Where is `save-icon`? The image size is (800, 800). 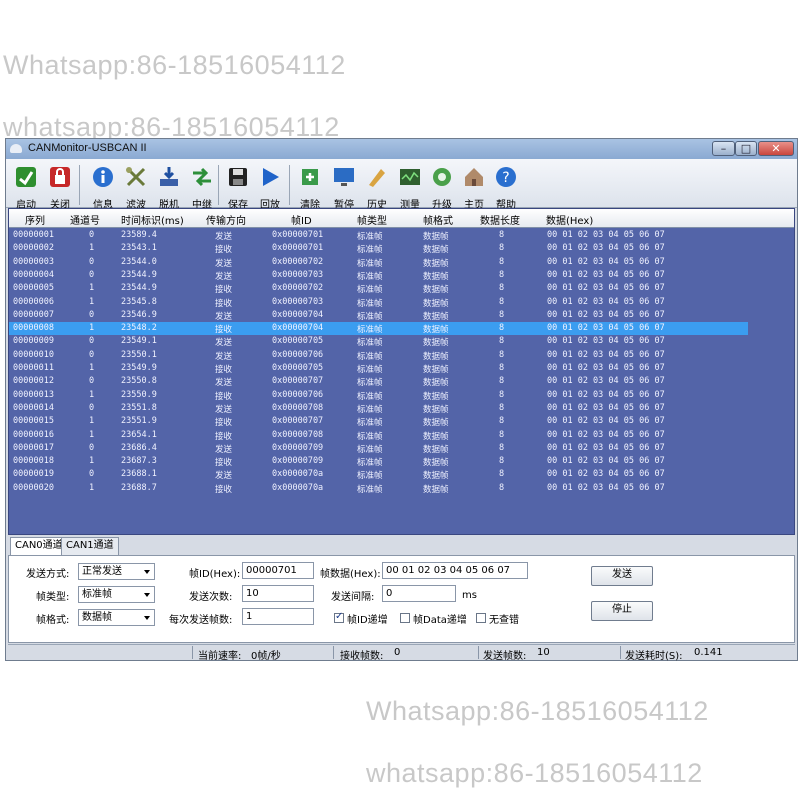
save-icon is located at coordinates (238, 177).